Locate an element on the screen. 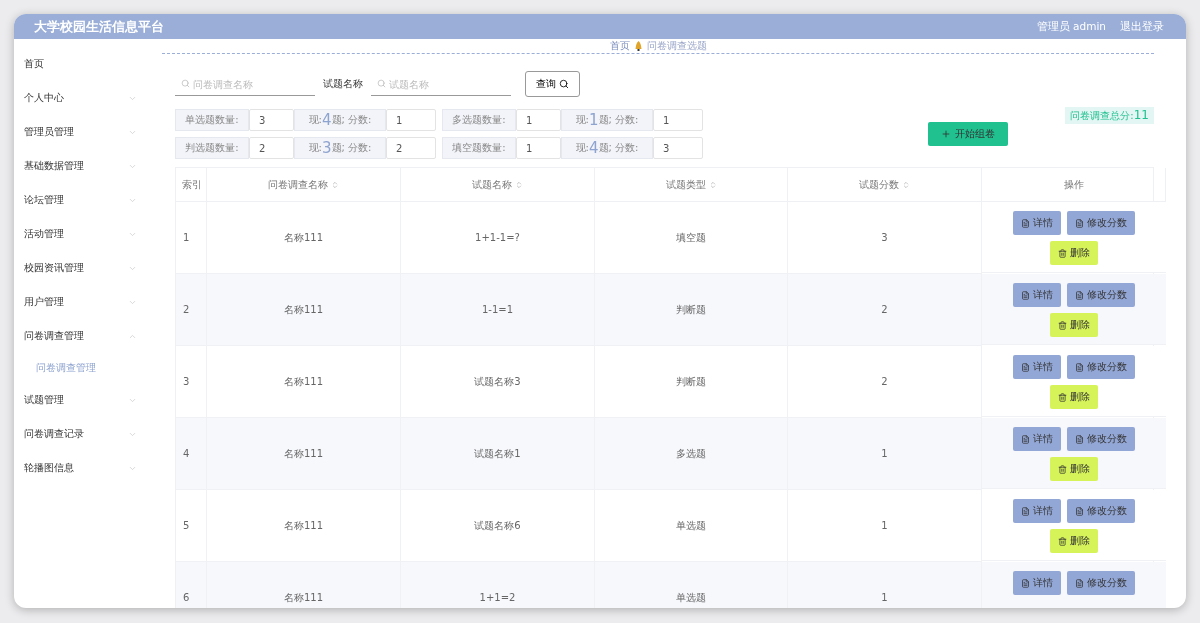 Image resolution: width=1200 pixels, height=623 pixels. table-cell: 试题名称6 is located at coordinates (498, 526).